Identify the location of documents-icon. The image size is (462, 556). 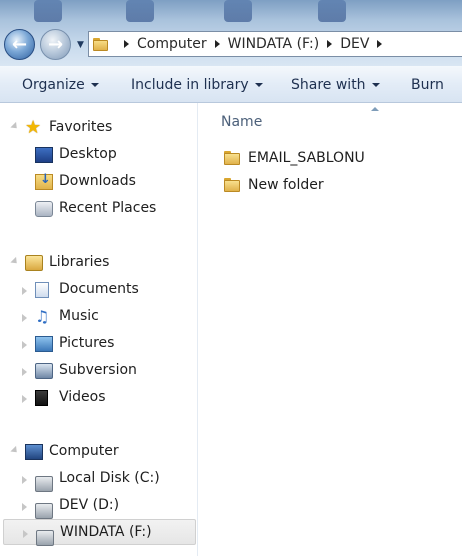
(42, 290).